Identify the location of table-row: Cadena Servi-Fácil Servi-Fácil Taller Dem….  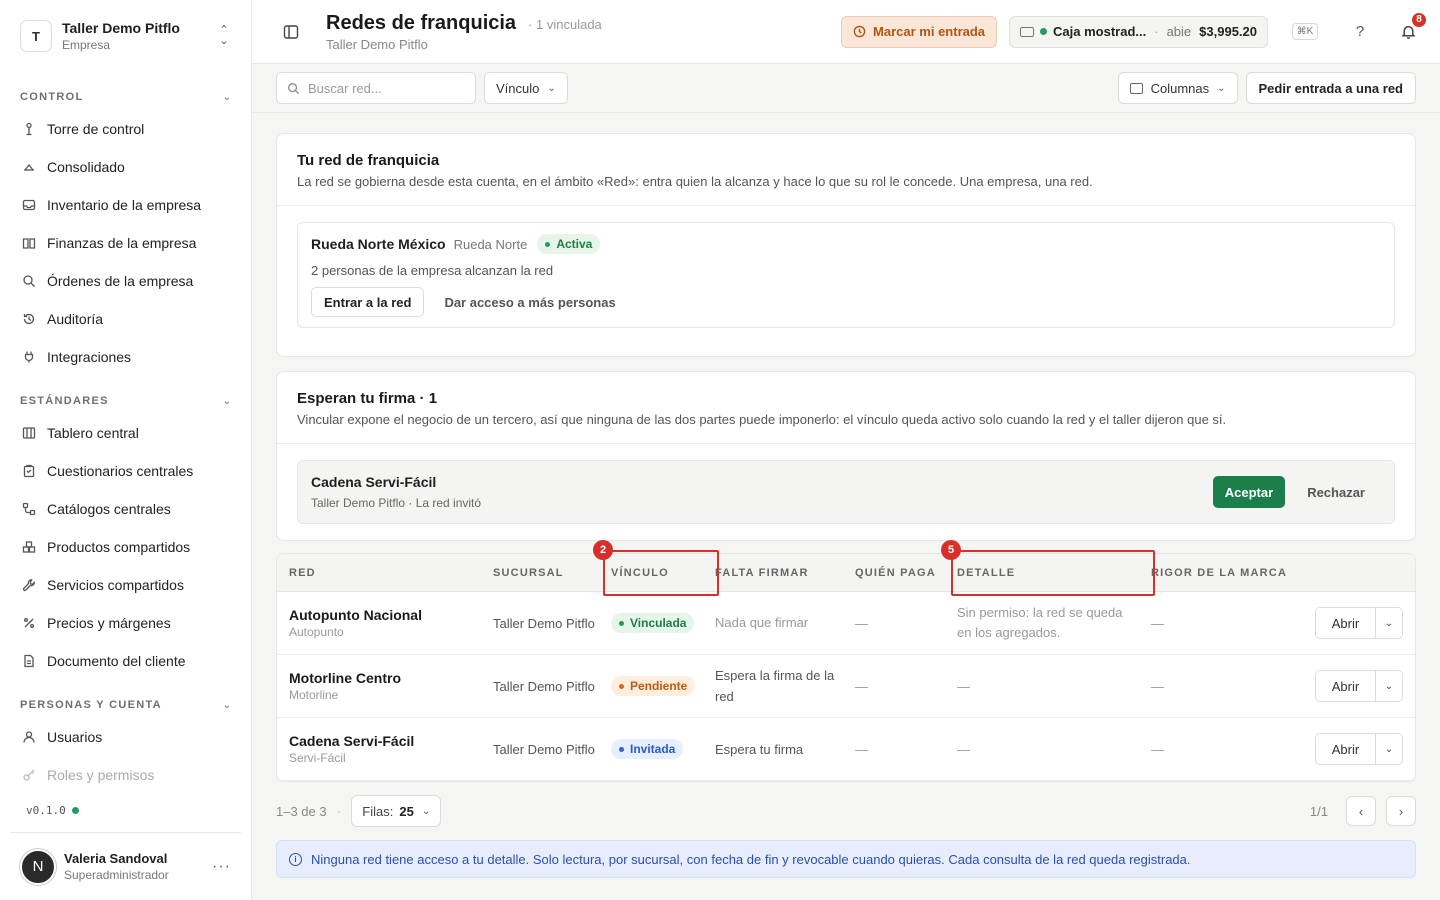
(846, 749).